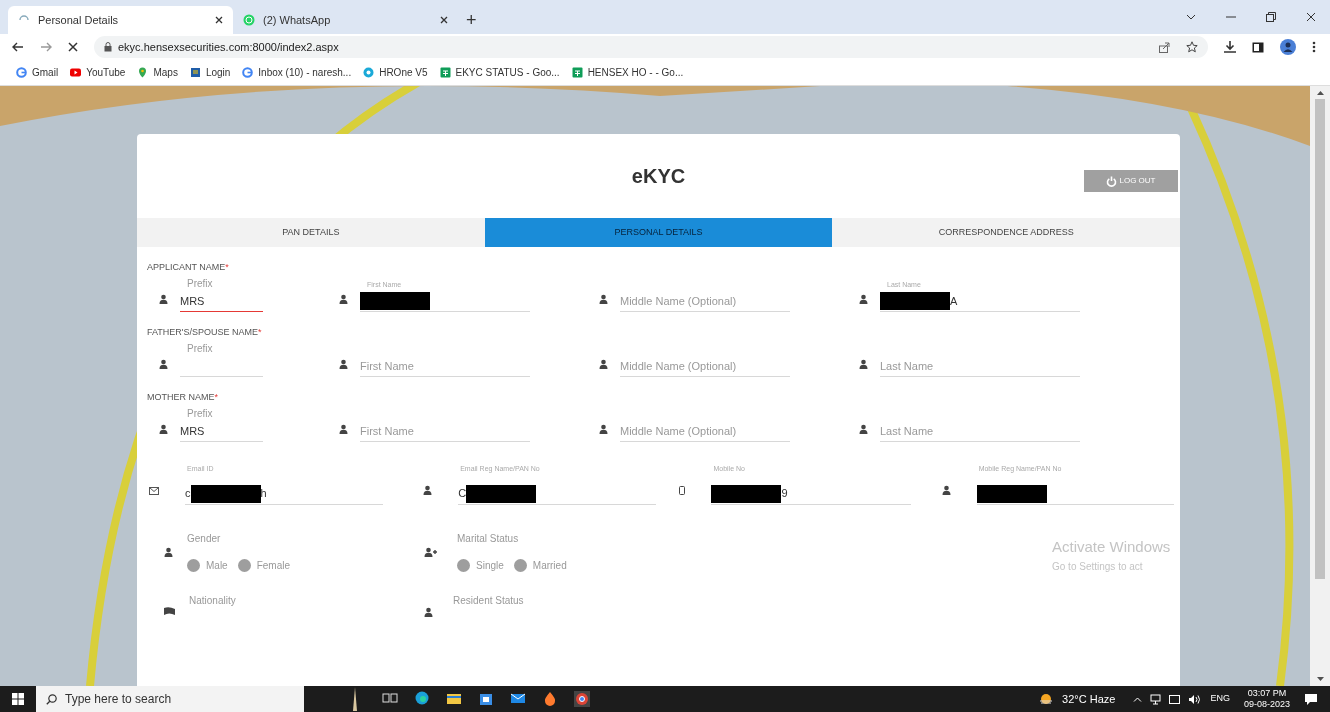 The image size is (1330, 712). What do you see at coordinates (169, 611) in the screenshot?
I see `flag-icon` at bounding box center [169, 611].